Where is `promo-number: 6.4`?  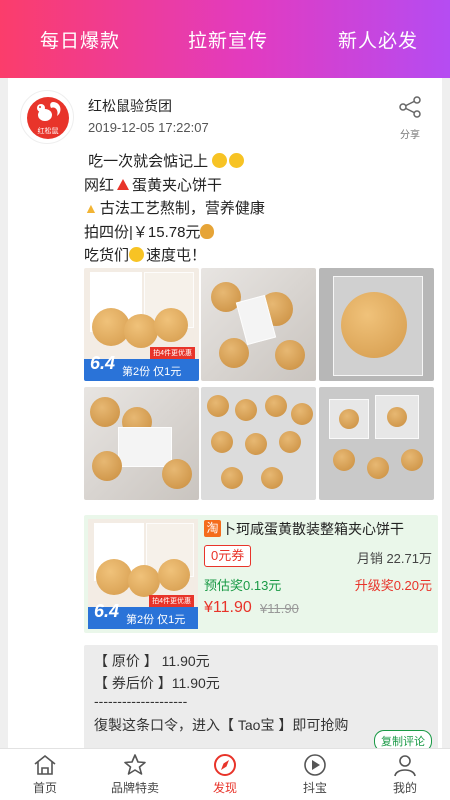 promo-number: 6.4 is located at coordinates (103, 363).